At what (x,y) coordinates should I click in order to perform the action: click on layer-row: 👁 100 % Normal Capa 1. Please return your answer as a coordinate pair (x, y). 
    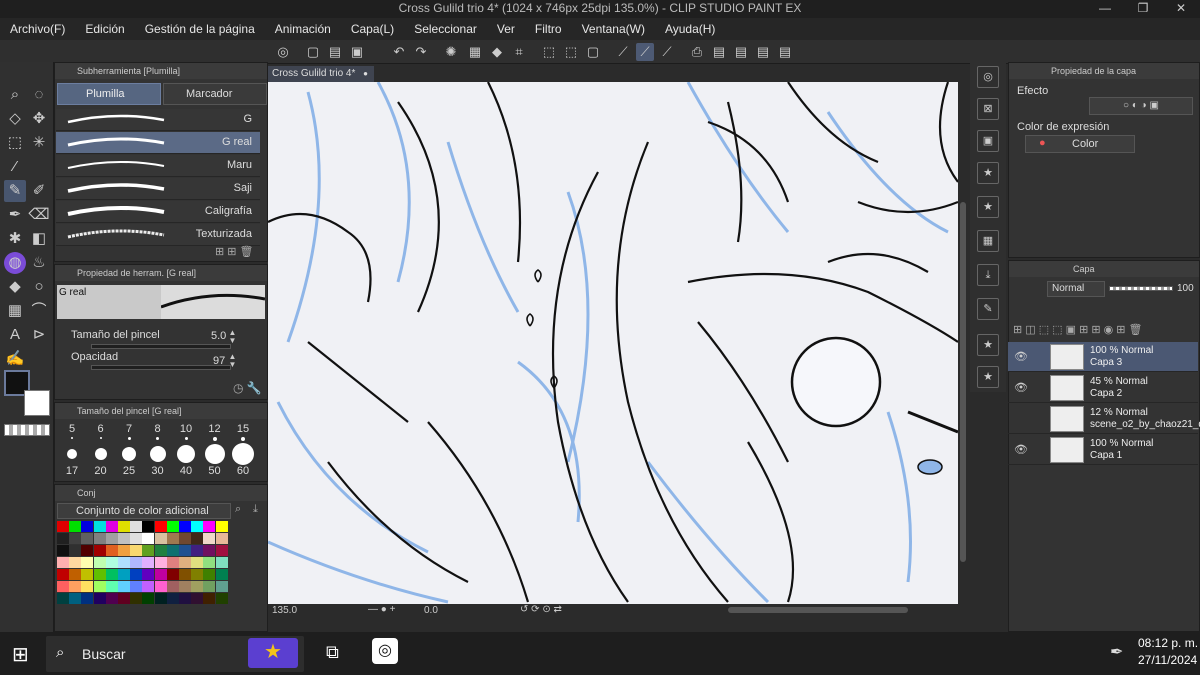
    Looking at the image, I should click on (1103, 450).